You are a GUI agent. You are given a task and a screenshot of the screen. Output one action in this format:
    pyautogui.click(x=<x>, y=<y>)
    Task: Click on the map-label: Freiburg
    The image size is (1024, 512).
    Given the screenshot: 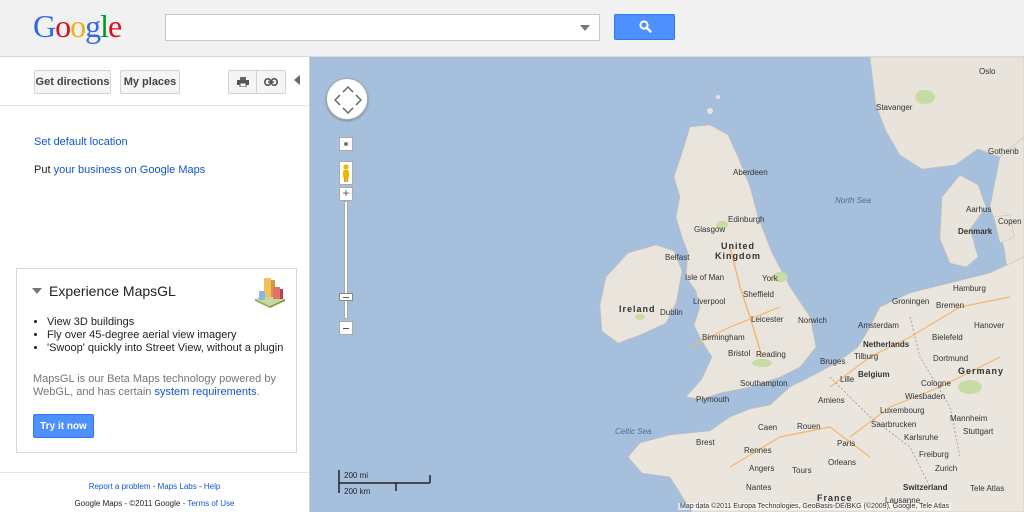 What is the action you would take?
    pyautogui.click(x=934, y=454)
    